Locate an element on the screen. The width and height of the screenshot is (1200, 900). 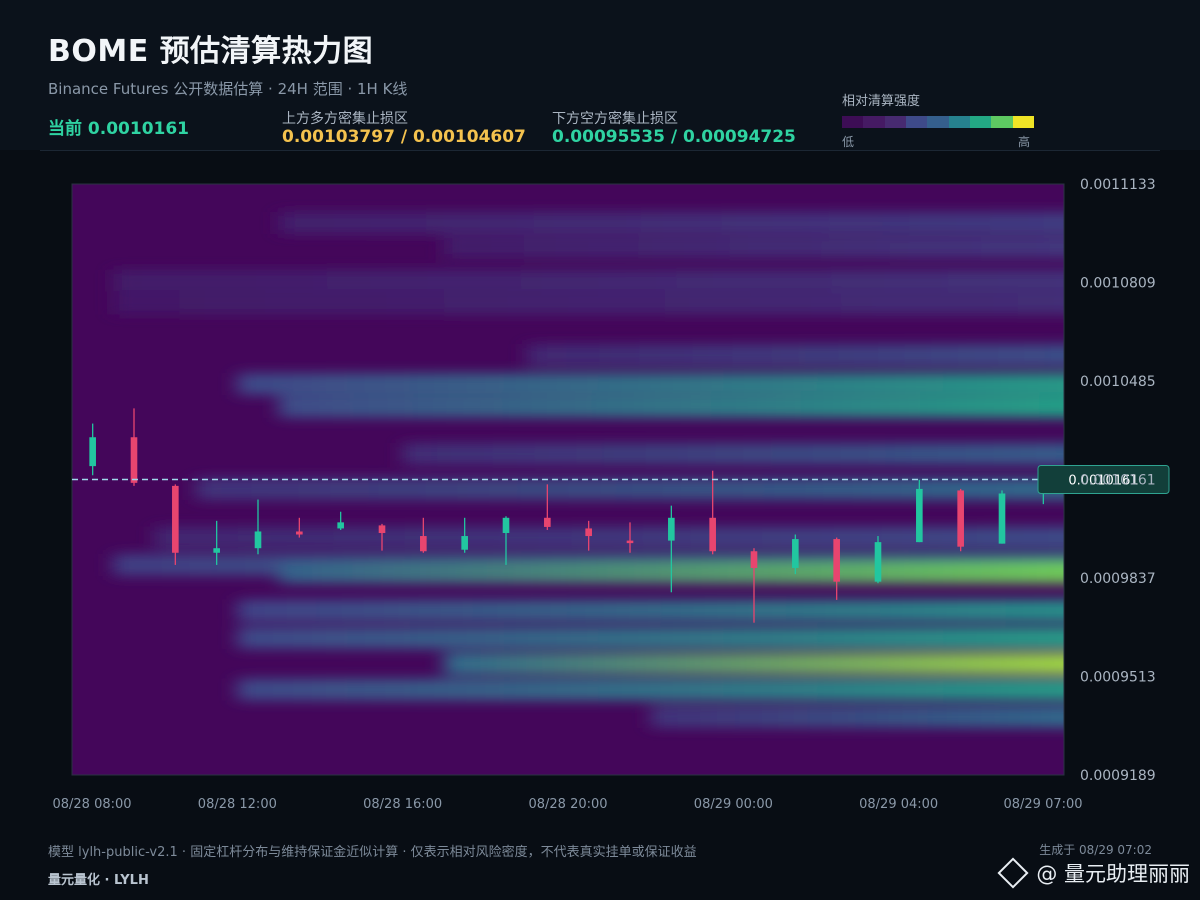
y-tick-label: 0.0009837 is located at coordinates (1118, 579).